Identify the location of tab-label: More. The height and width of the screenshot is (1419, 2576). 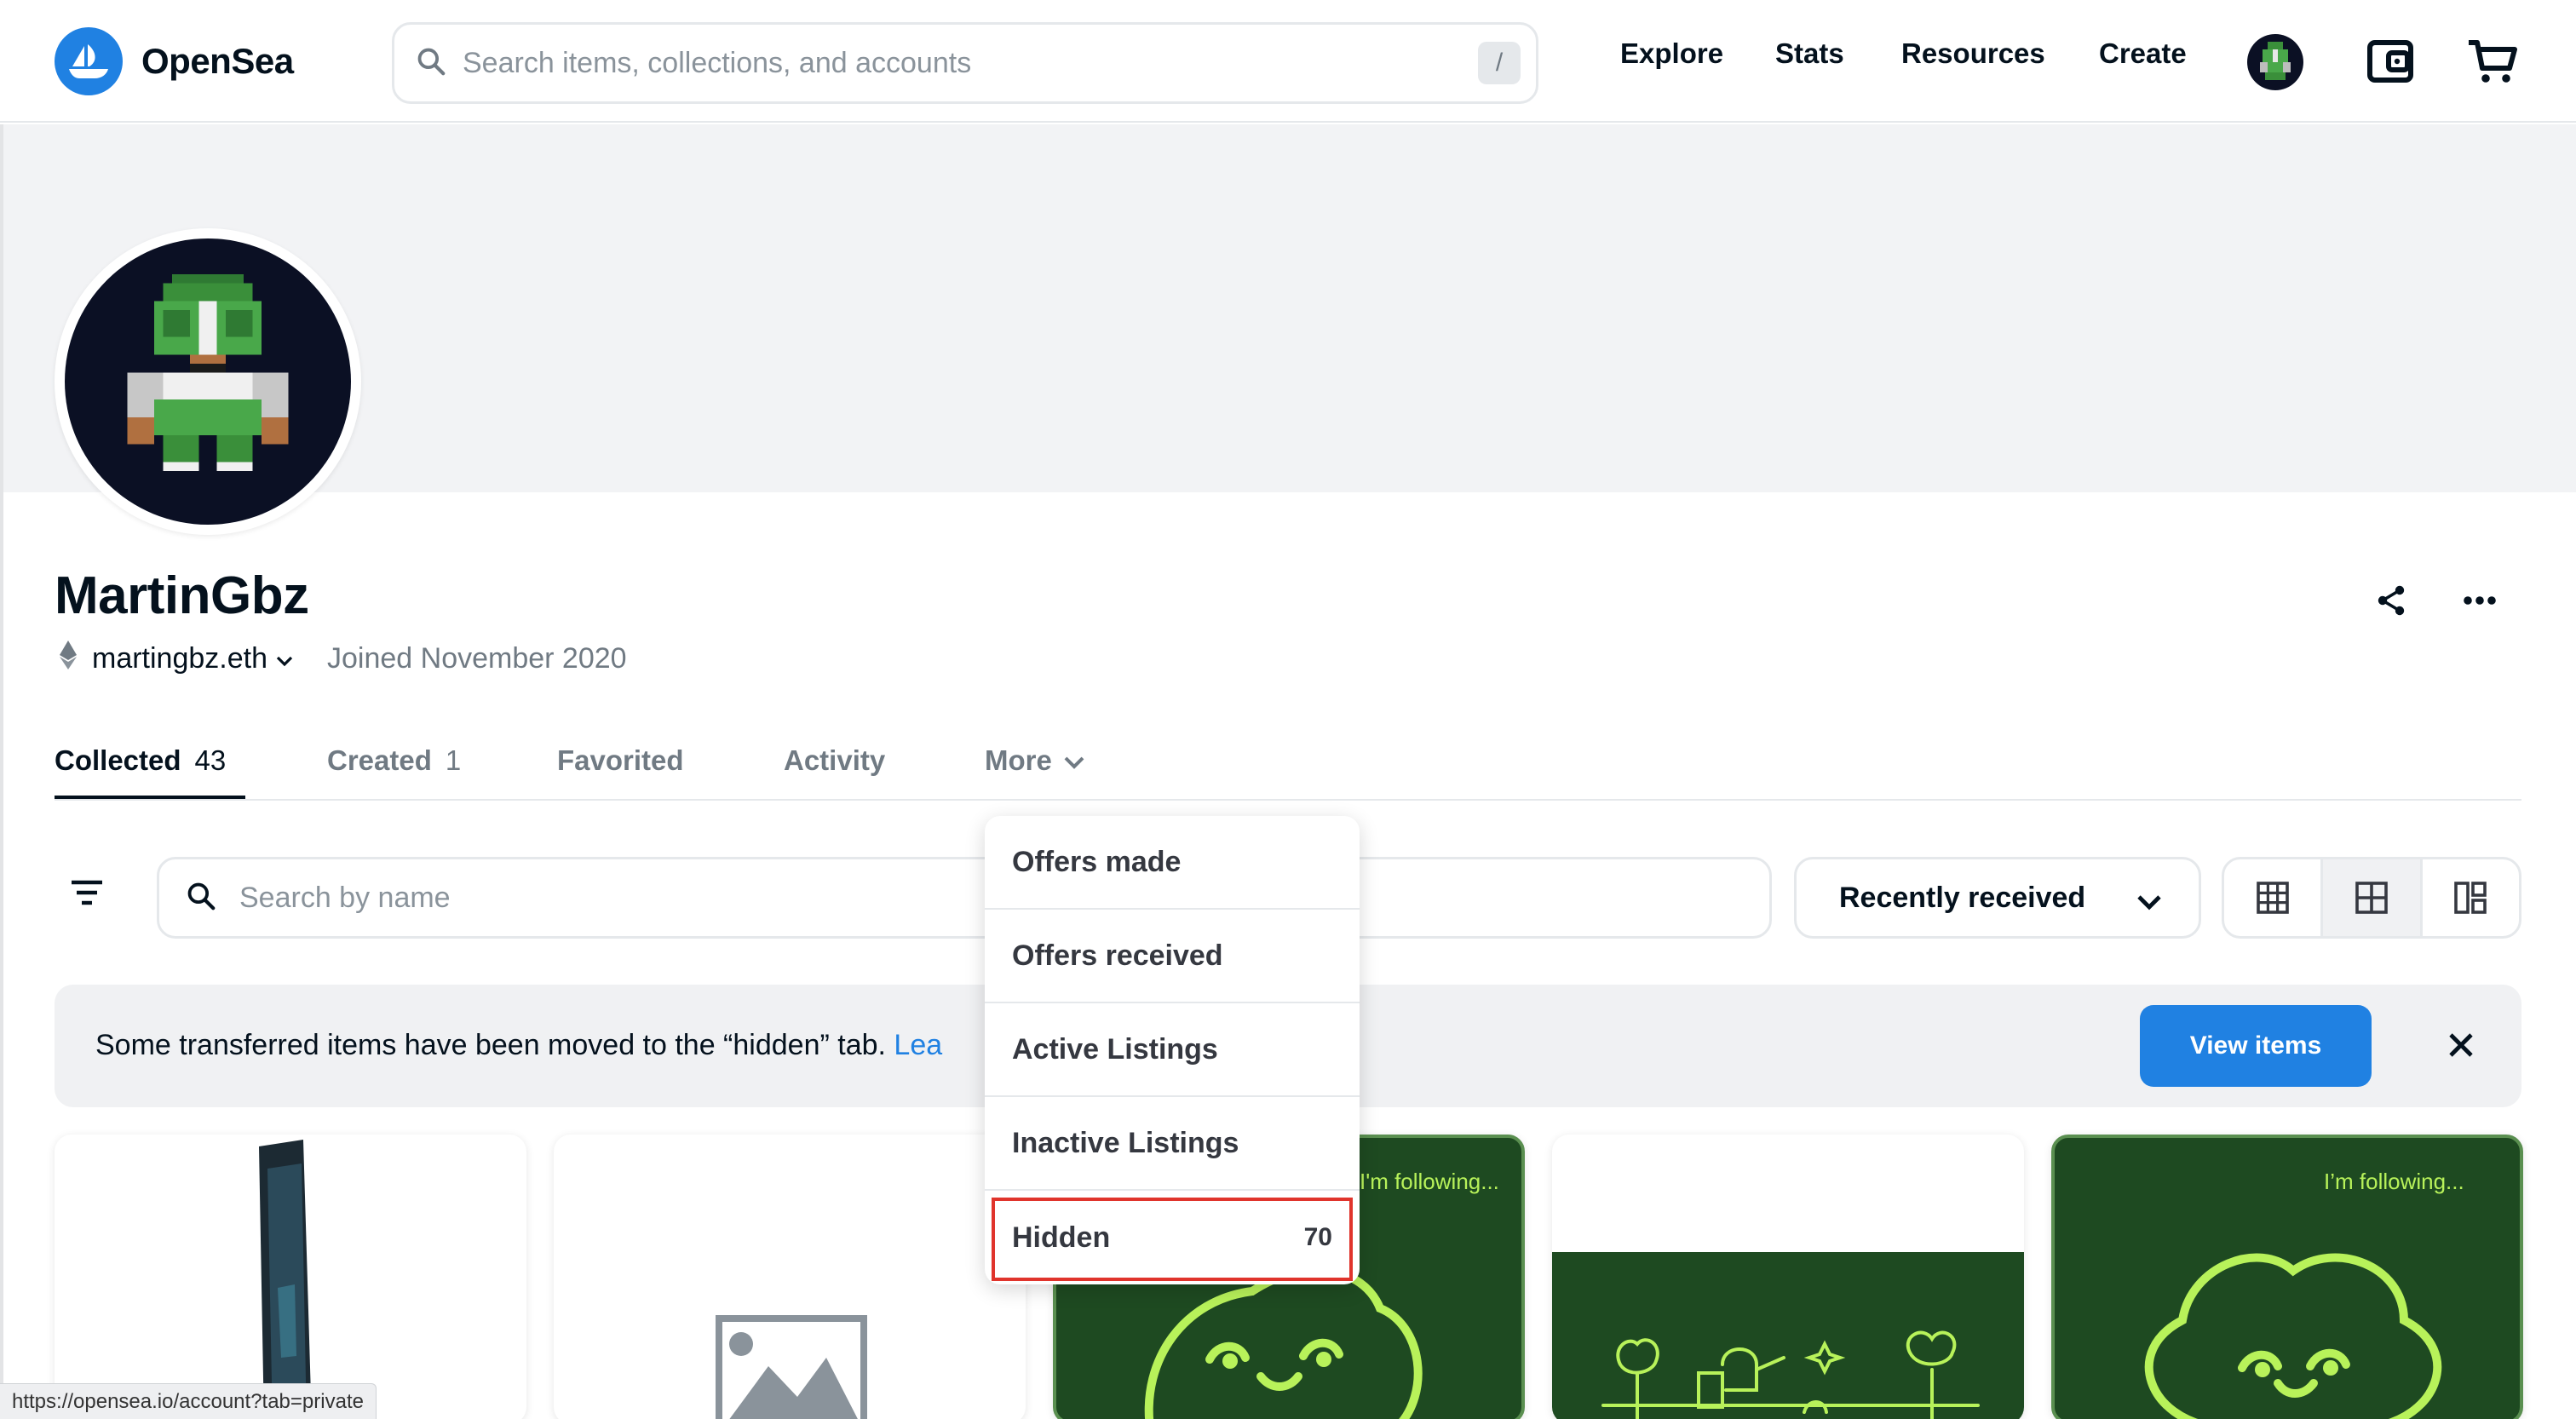
(1018, 760).